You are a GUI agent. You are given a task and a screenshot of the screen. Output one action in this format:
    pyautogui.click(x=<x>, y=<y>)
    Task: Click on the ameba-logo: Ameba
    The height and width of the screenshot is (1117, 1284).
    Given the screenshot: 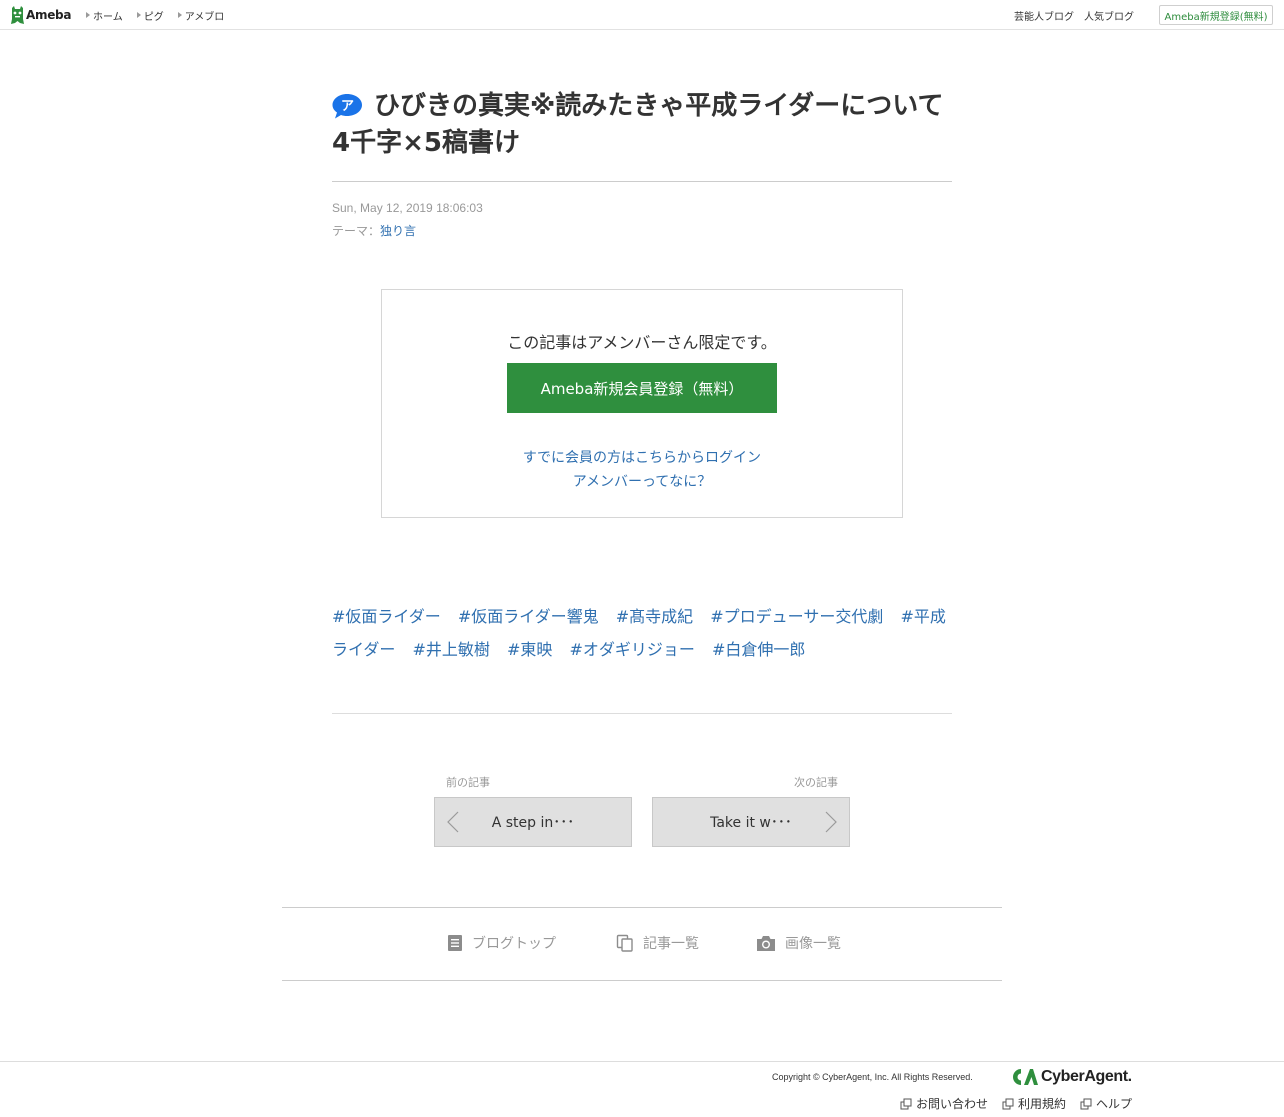 What is the action you would take?
    pyautogui.click(x=40, y=15)
    